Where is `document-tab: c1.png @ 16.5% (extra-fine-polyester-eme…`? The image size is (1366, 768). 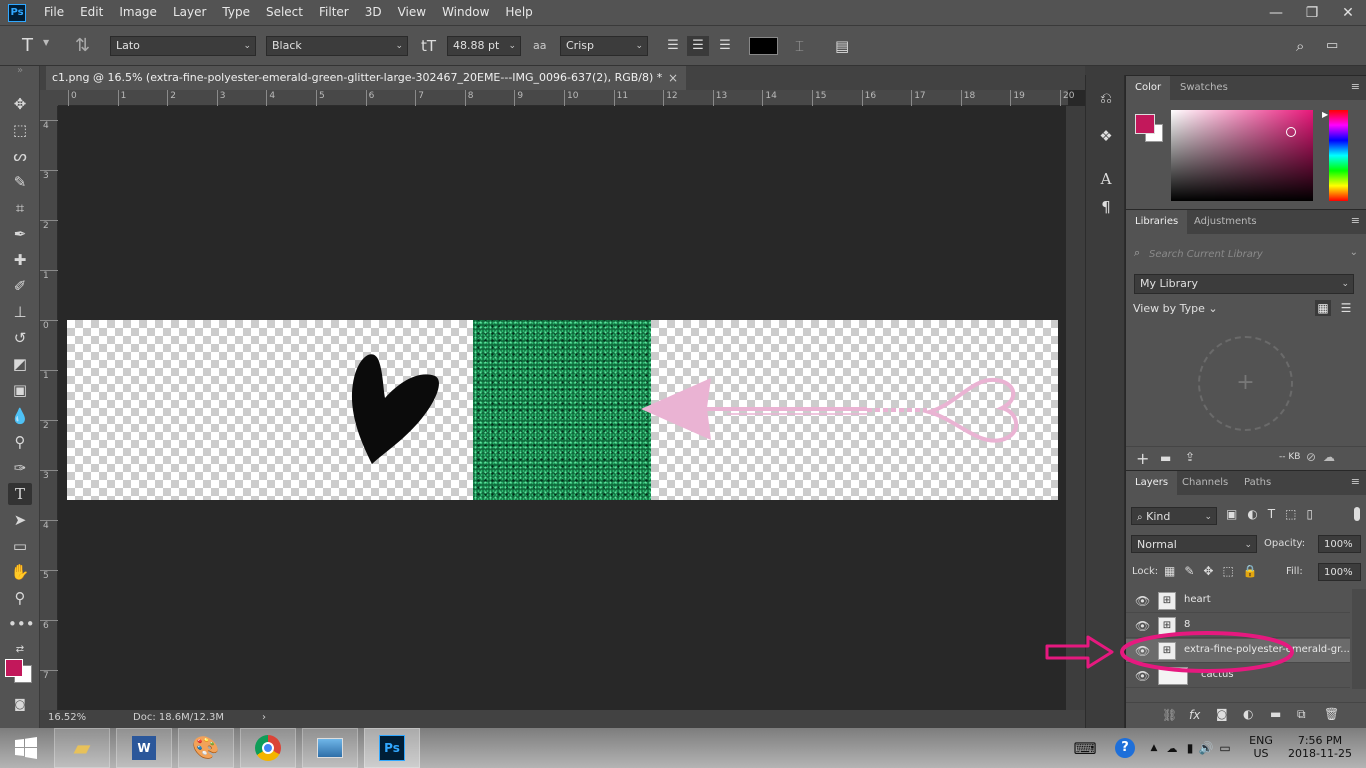
document-tab: c1.png @ 16.5% (extra-fine-polyester-eme… is located at coordinates (366, 78).